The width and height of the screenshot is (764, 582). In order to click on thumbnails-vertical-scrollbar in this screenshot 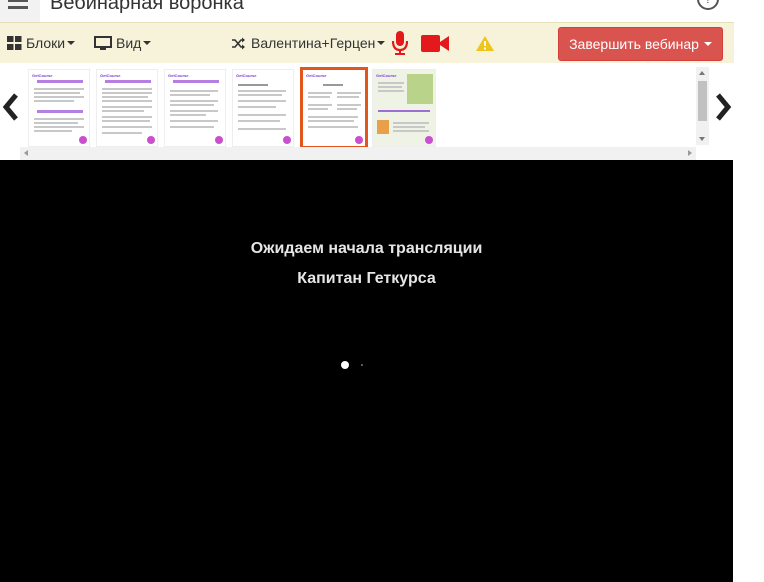, I will do `click(702, 106)`.